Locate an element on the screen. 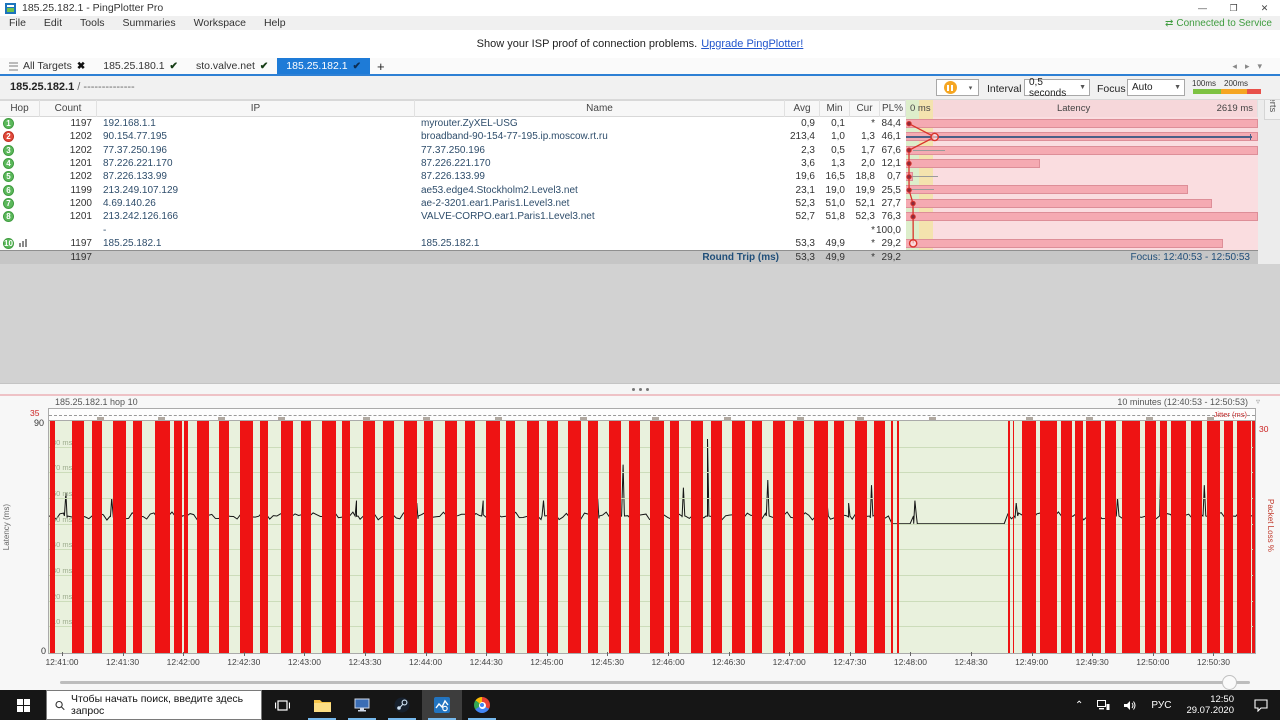  focus-select: Auto ▼ is located at coordinates (1156, 87).